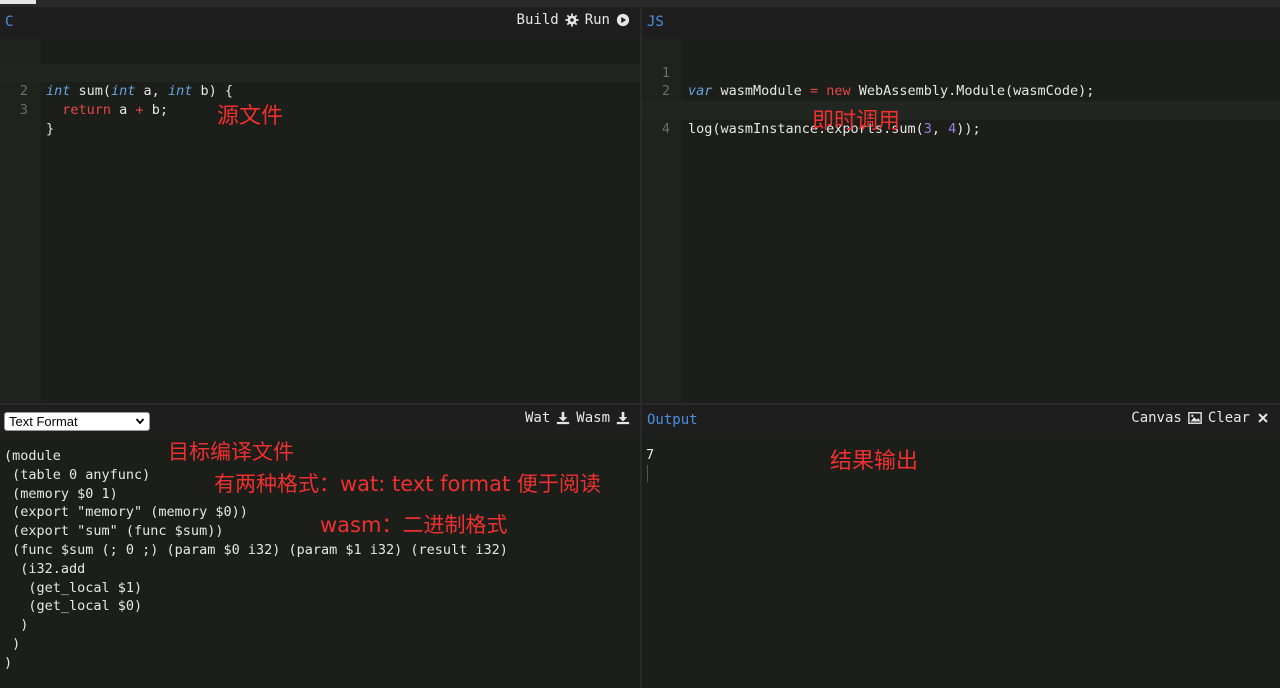 The image size is (1280, 688). I want to click on code-line: 2 return a + b;, so click(320, 90).